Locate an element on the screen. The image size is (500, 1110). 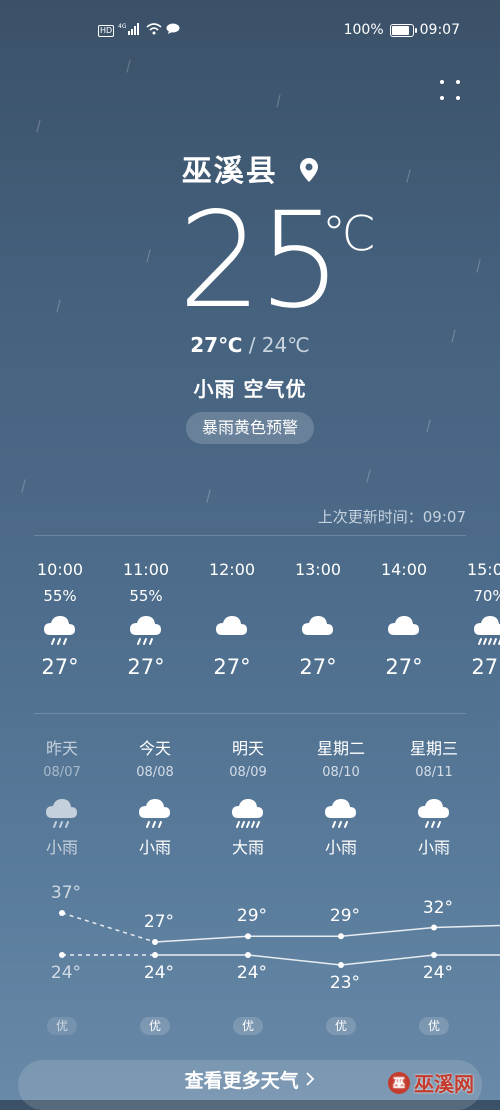
hour-time: 12:00 is located at coordinates (232, 569).